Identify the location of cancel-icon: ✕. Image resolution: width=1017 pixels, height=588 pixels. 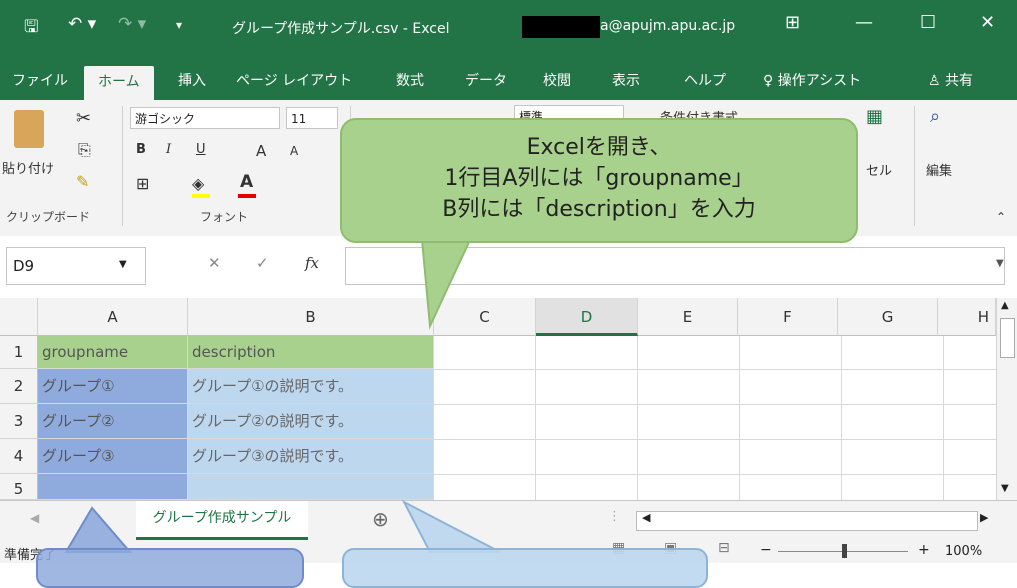
(214, 263).